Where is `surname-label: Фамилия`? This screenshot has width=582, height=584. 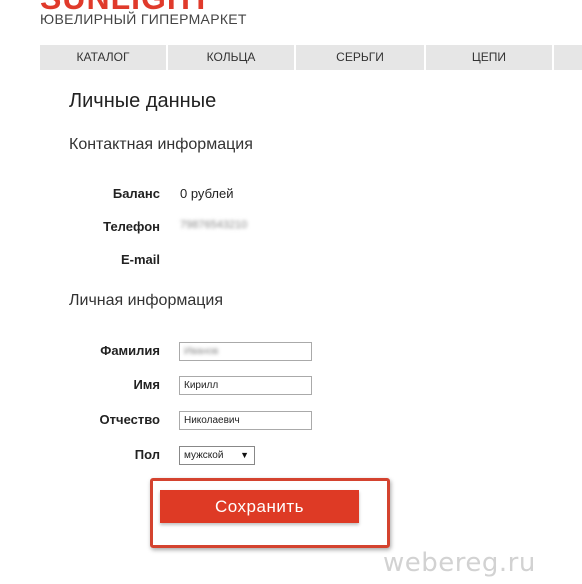 surname-label: Фамилия is located at coordinates (130, 350).